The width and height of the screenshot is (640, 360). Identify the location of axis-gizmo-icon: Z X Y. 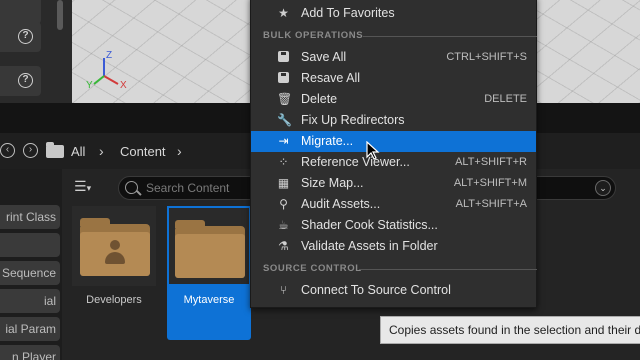
(106, 70).